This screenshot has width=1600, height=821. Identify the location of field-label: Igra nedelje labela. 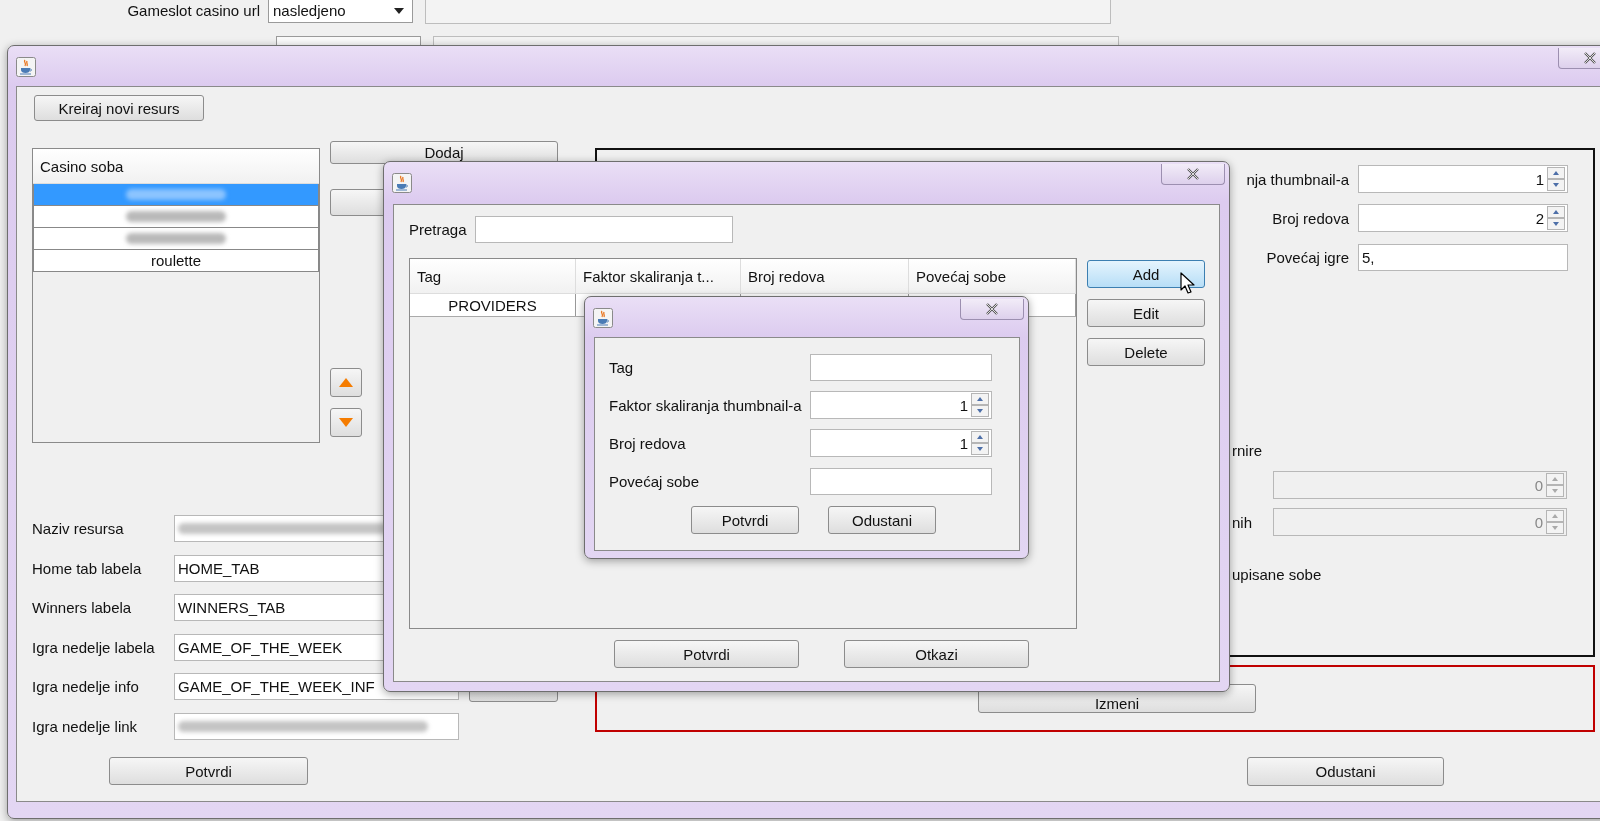
(94, 647).